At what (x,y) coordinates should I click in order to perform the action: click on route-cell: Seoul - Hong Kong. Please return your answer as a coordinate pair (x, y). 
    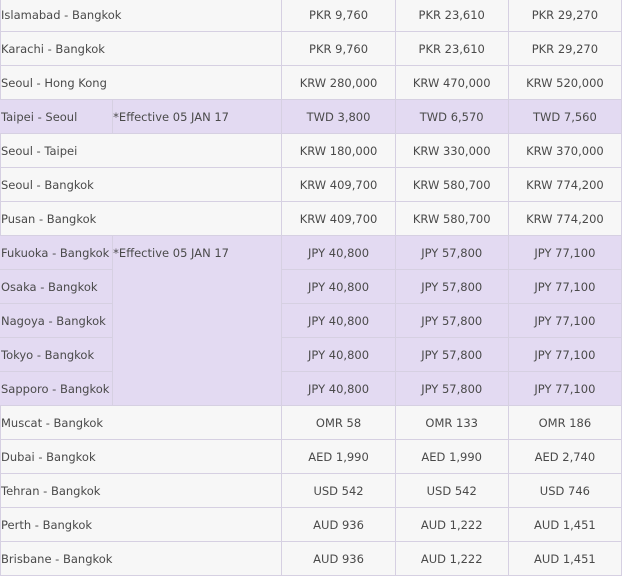
    Looking at the image, I should click on (141, 82).